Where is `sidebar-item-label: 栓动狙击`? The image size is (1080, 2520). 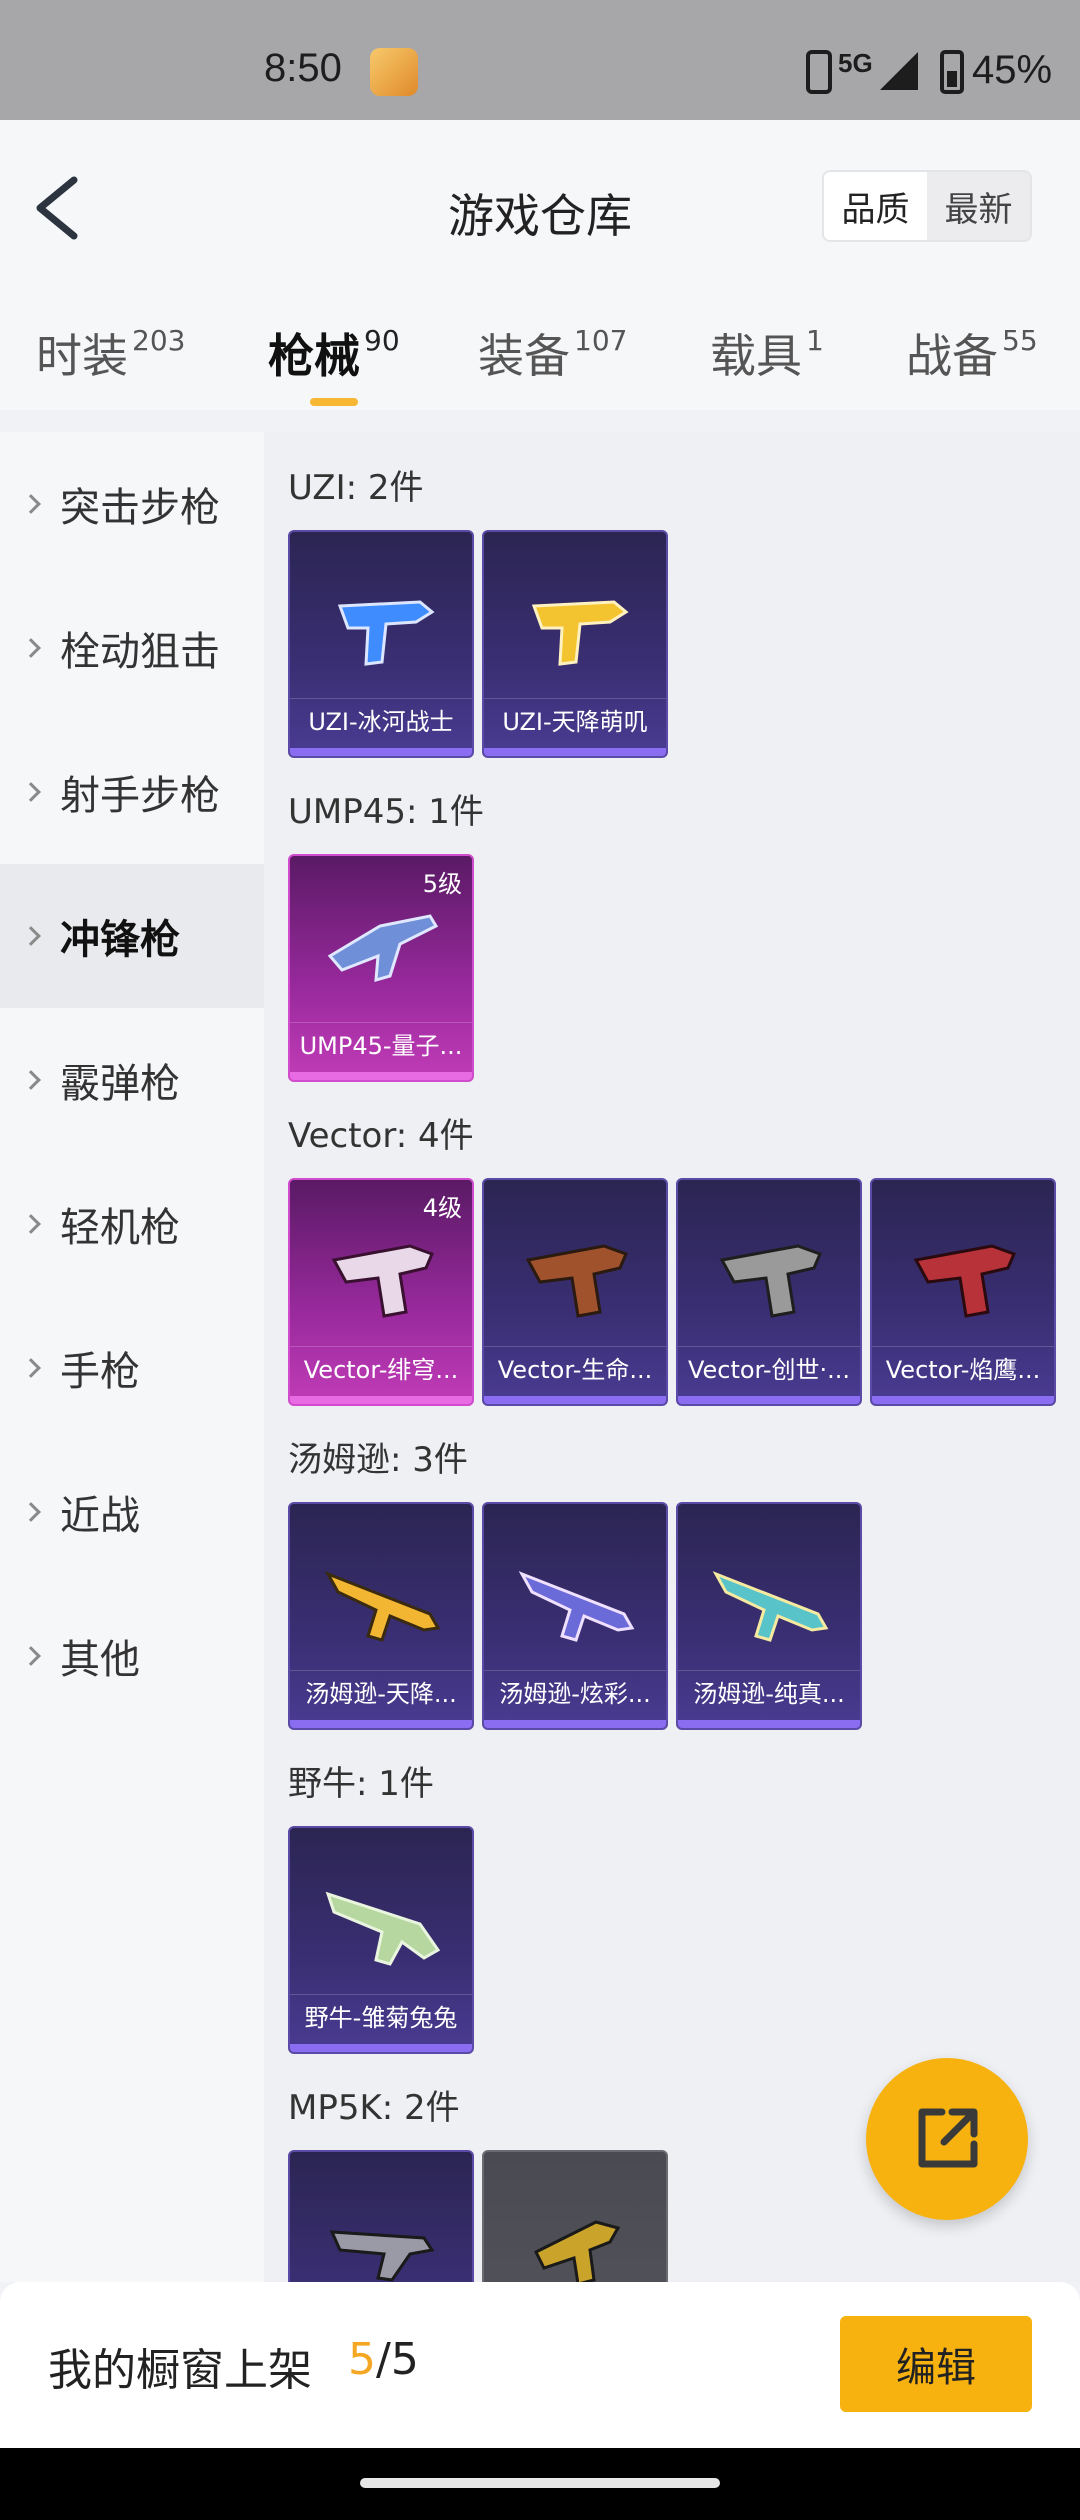
sidebar-item-label: 栓动狙击 is located at coordinates (140, 652).